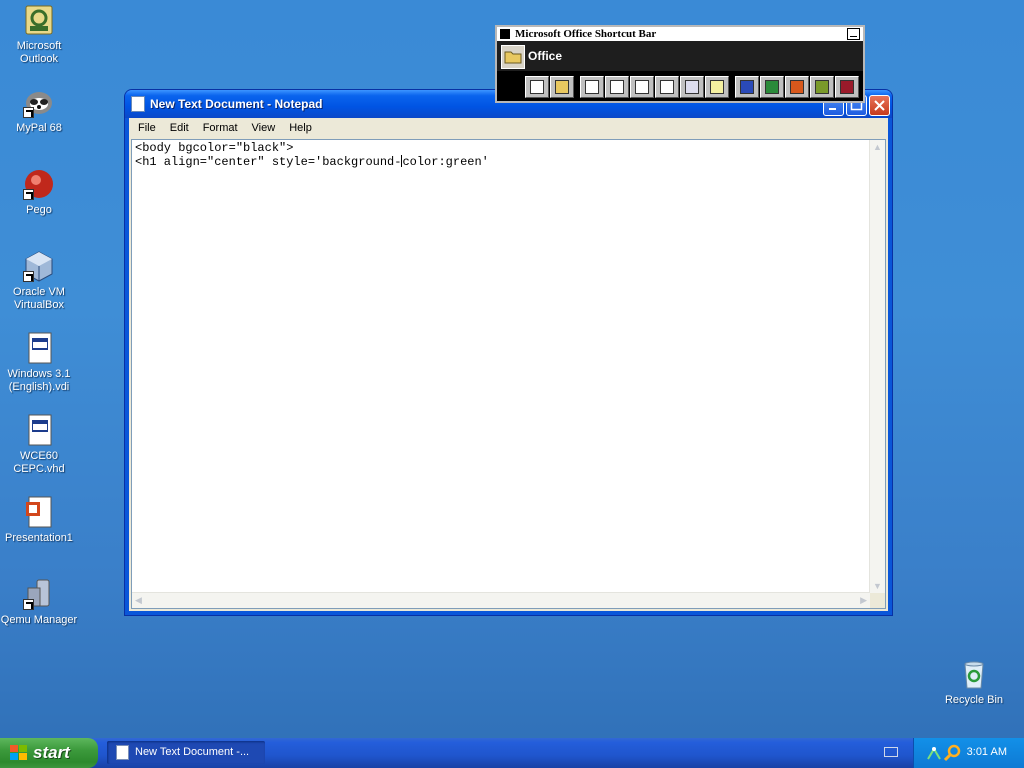 This screenshot has width=1024, height=768. Describe the element at coordinates (877, 366) in the screenshot. I see `vertical-scrollbar: ▲ ▼` at that location.